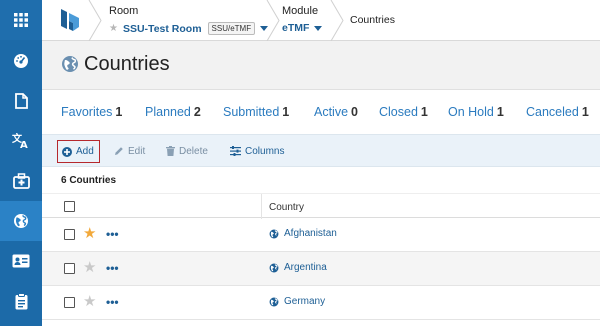  I want to click on delete-label: Delete, so click(193, 151).